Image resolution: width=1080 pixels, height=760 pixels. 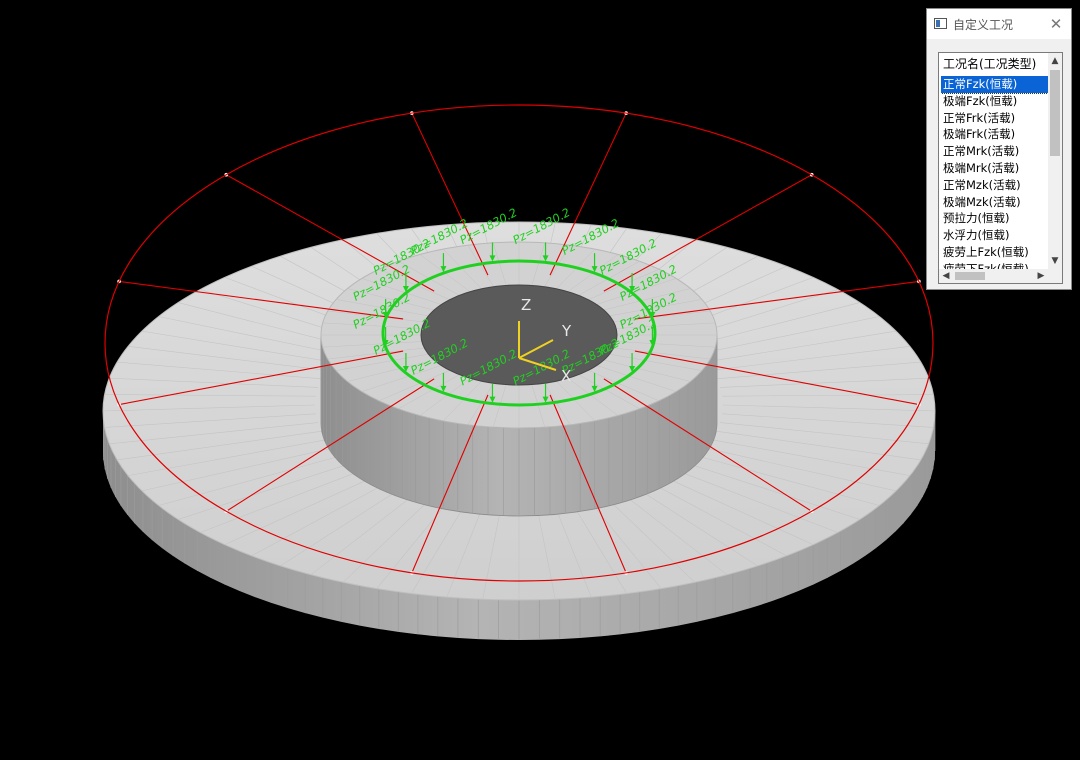 I want to click on list-column-header: 工况名(工况类型), so click(x=993, y=64).